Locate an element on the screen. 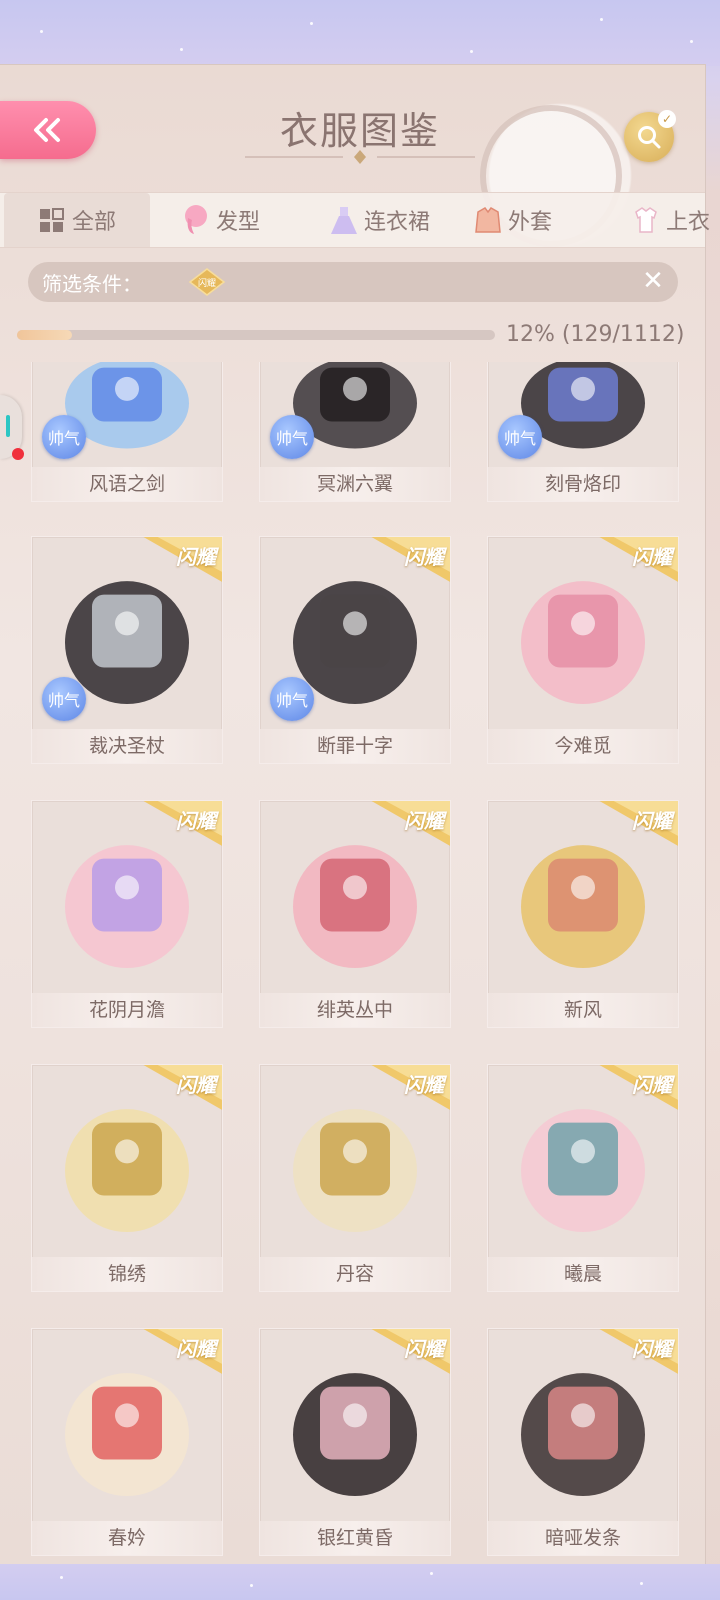 This screenshot has width=720, height=1600. tab-label: 连衣裙 is located at coordinates (397, 222).